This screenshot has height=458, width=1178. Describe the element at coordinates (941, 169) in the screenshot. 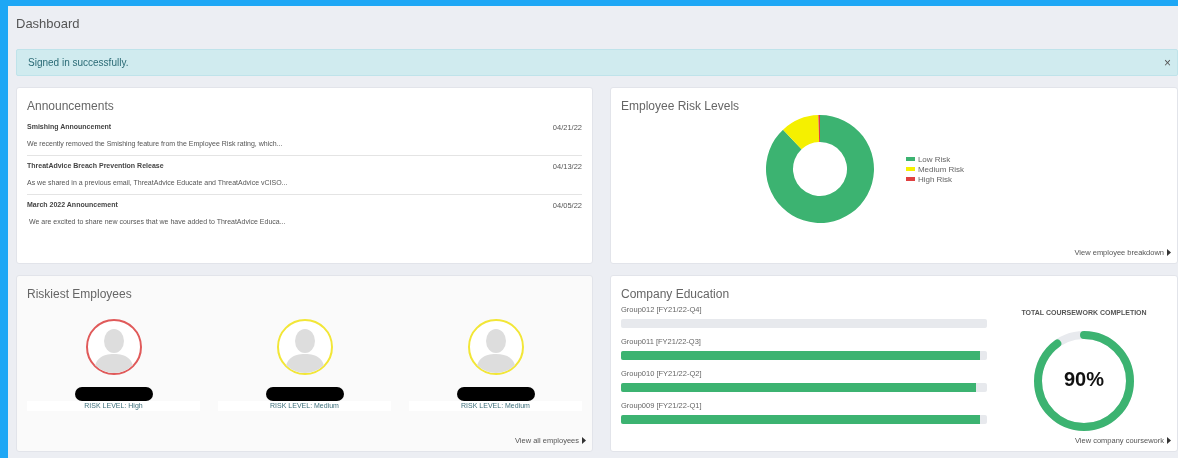

I see `legend-label: Medium Risk` at that location.